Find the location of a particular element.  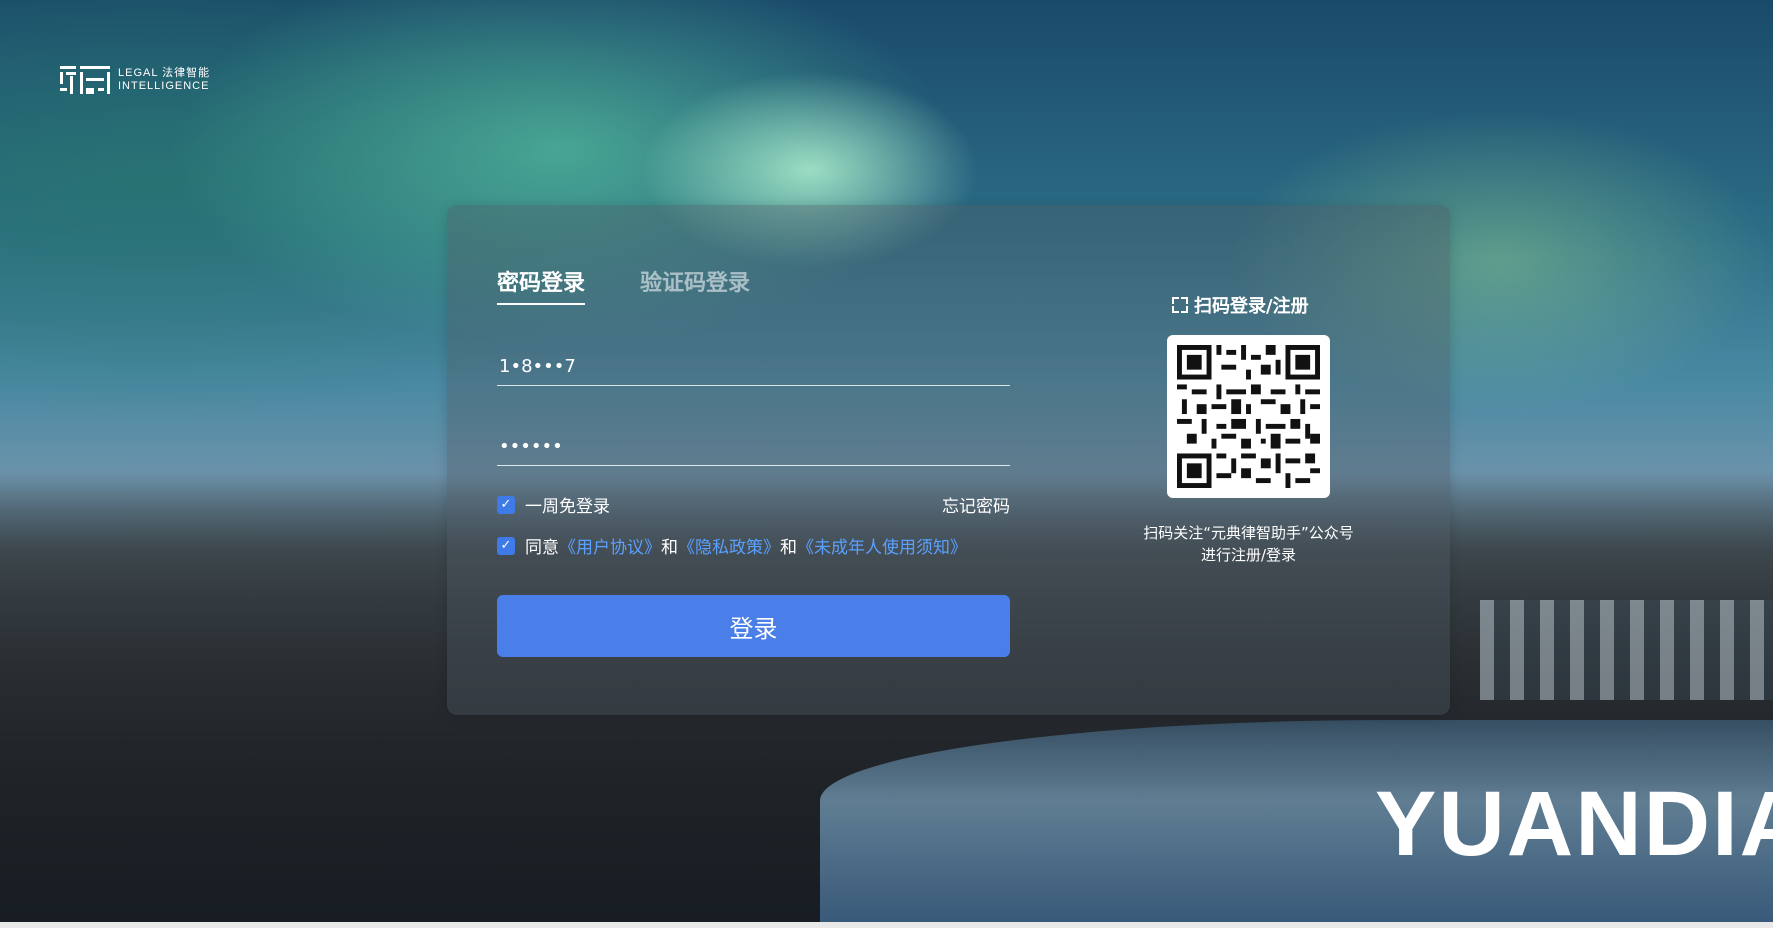

agree-checkbox: ✓ is located at coordinates (506, 545).